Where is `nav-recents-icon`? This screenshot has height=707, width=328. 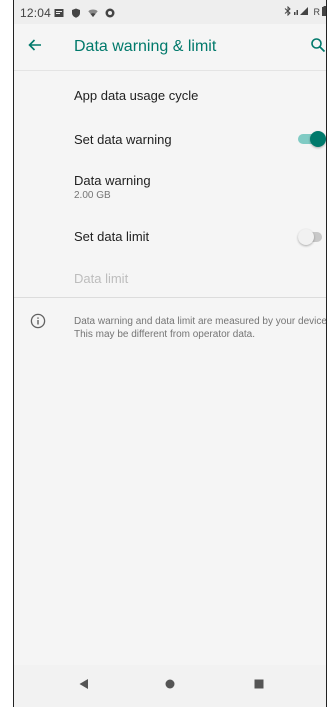 nav-recents-icon is located at coordinates (259, 686).